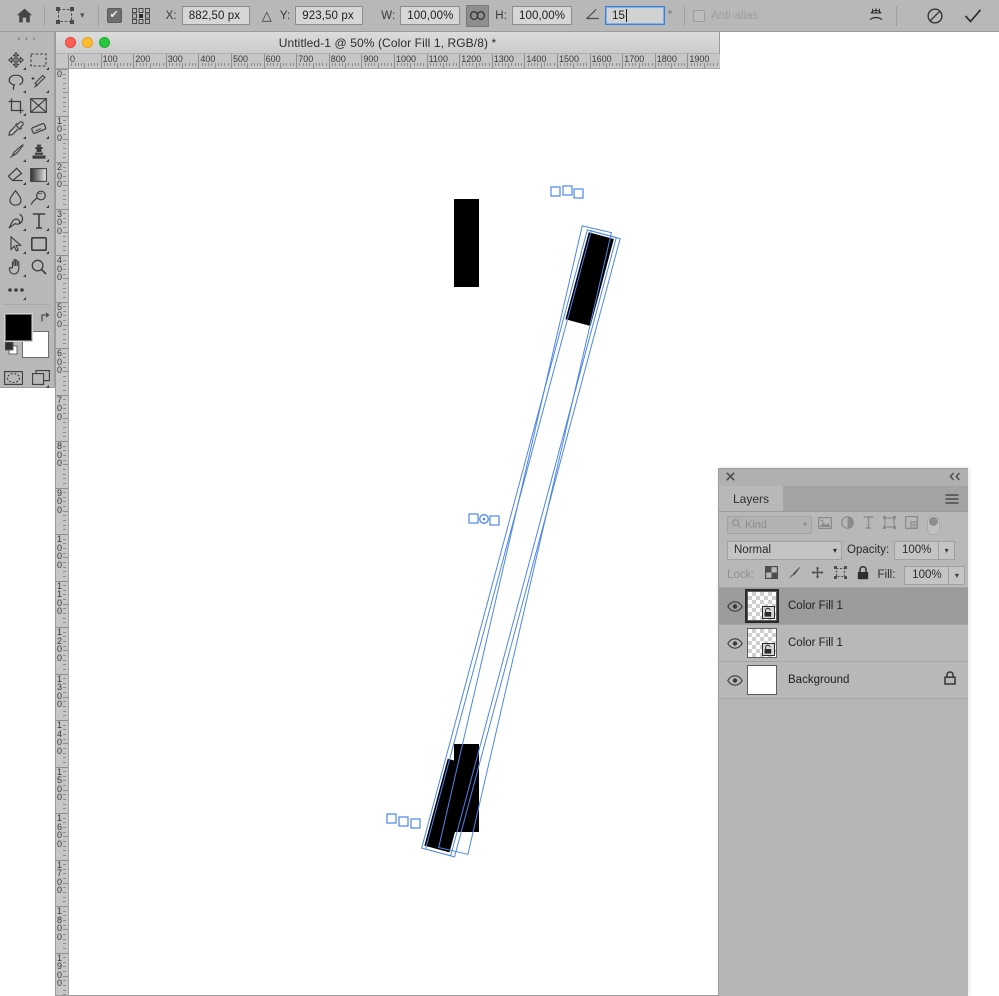 This screenshot has height=996, width=999. I want to click on panel-menu-icon, so click(956, 498).